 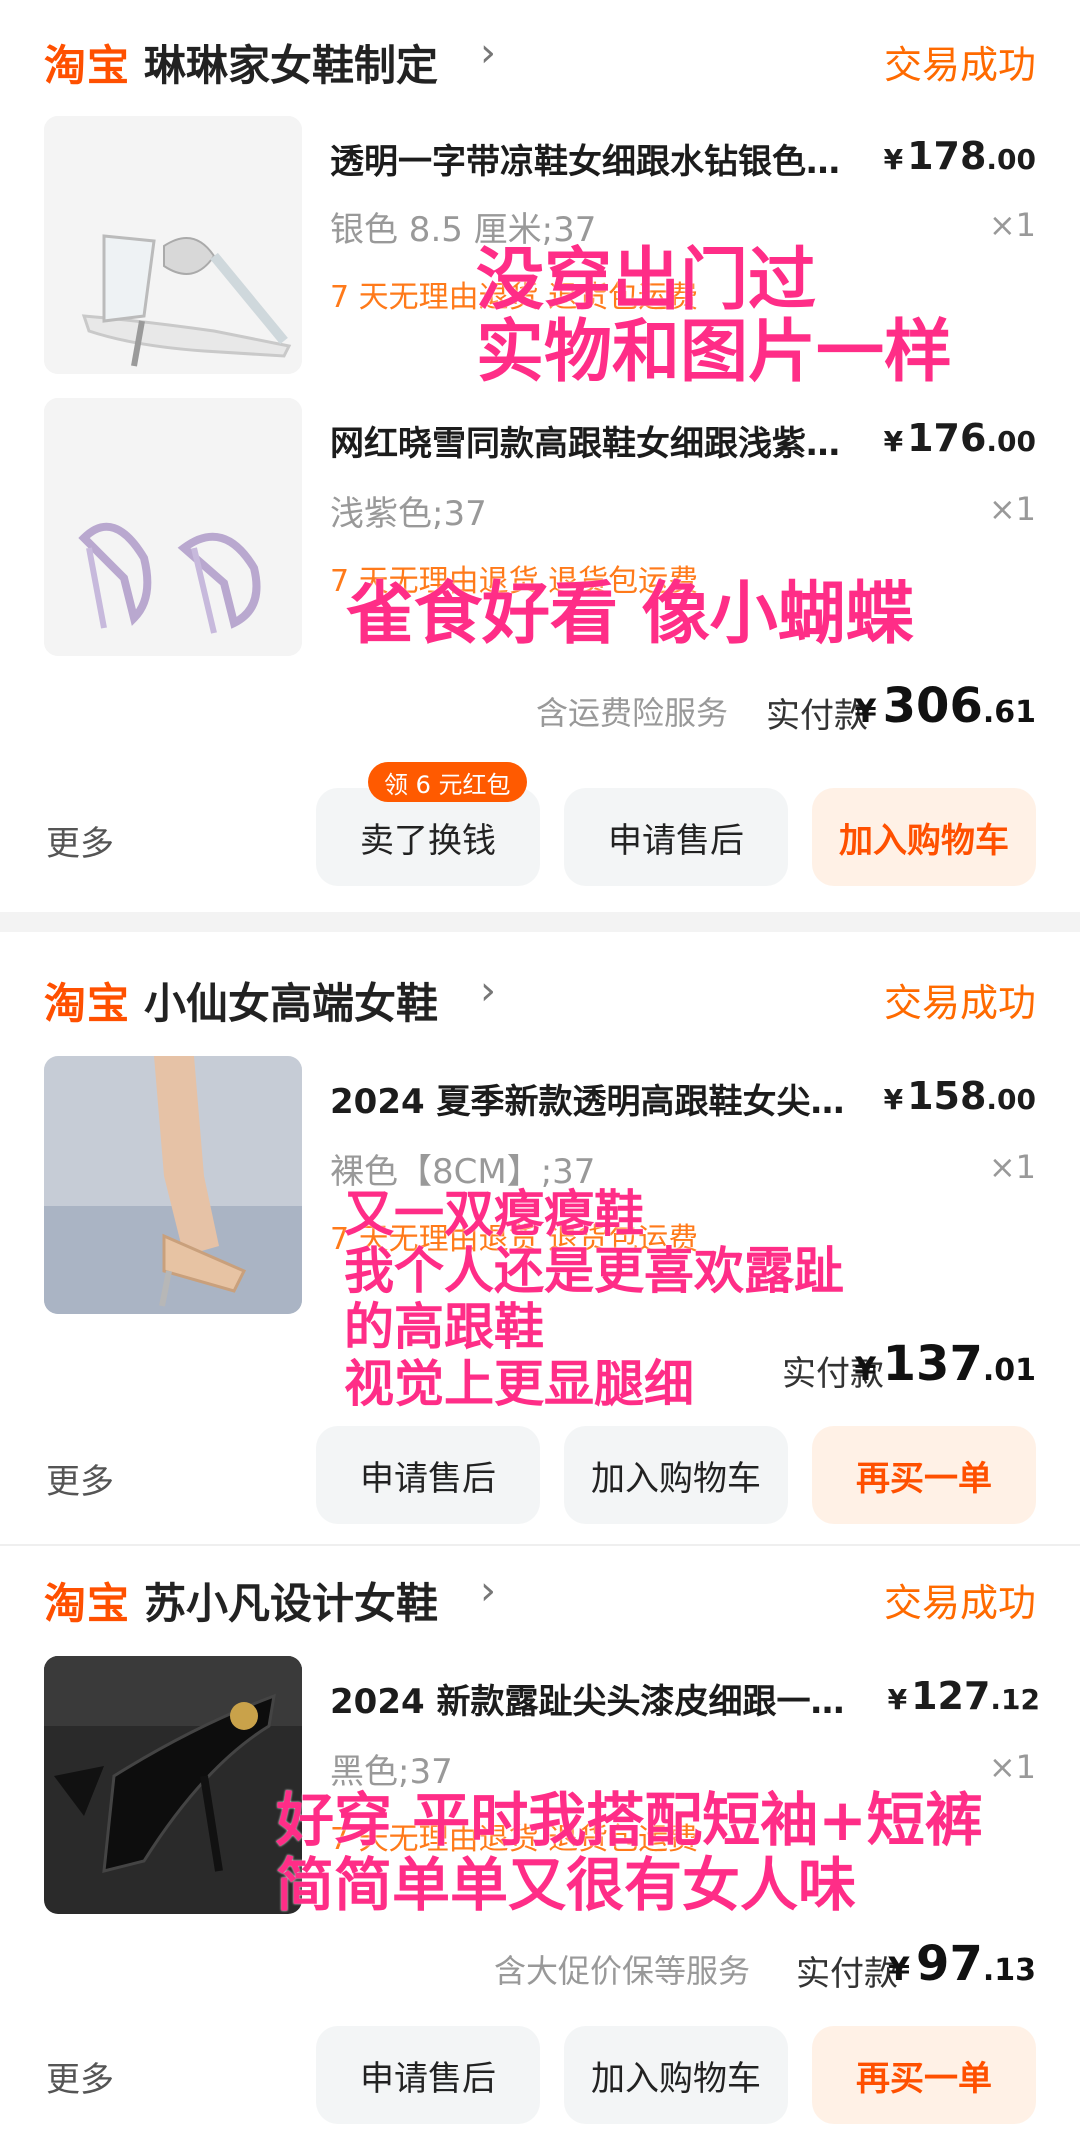 What do you see at coordinates (291, 1000) in the screenshot?
I see `shop-name: 小仙女高端女鞋` at bounding box center [291, 1000].